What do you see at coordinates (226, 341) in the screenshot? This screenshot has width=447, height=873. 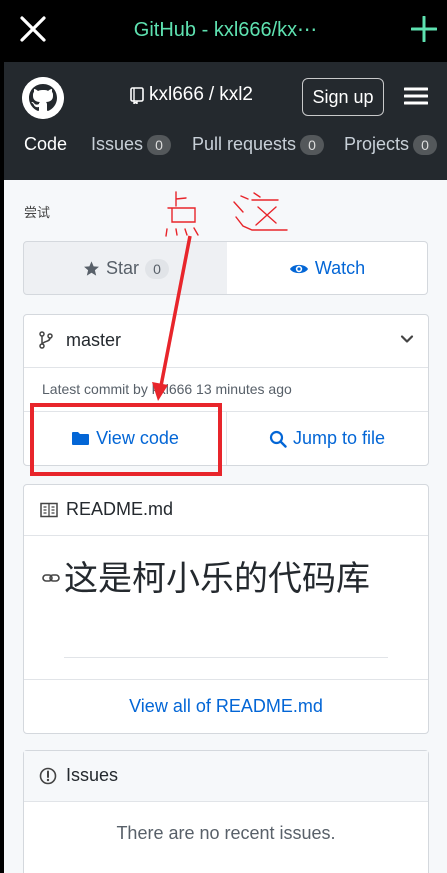 I see `branch-selector: master` at bounding box center [226, 341].